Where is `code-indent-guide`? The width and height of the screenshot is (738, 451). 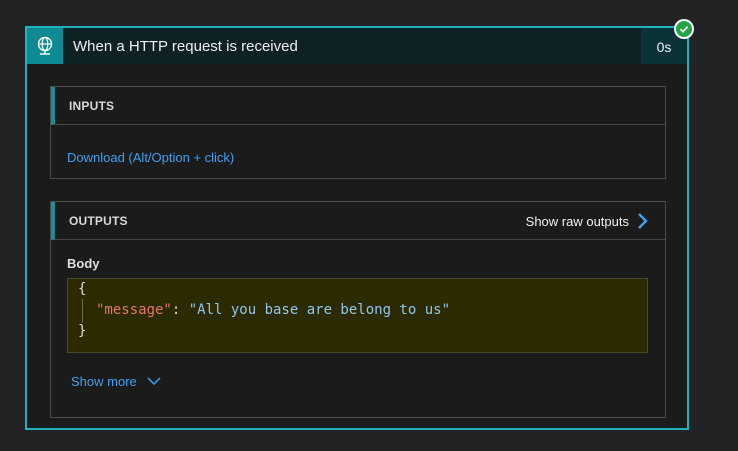
code-indent-guide is located at coordinates (82, 311).